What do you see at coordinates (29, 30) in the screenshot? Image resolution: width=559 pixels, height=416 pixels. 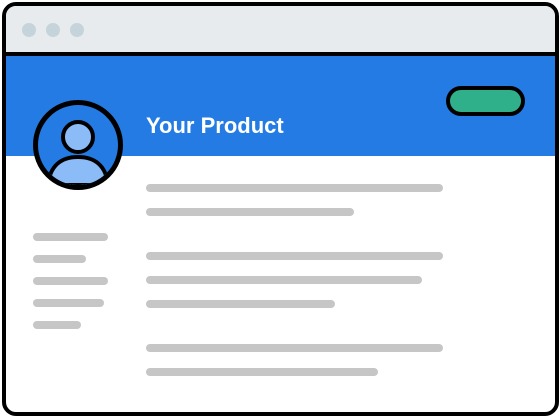 I see `window-control-close` at bounding box center [29, 30].